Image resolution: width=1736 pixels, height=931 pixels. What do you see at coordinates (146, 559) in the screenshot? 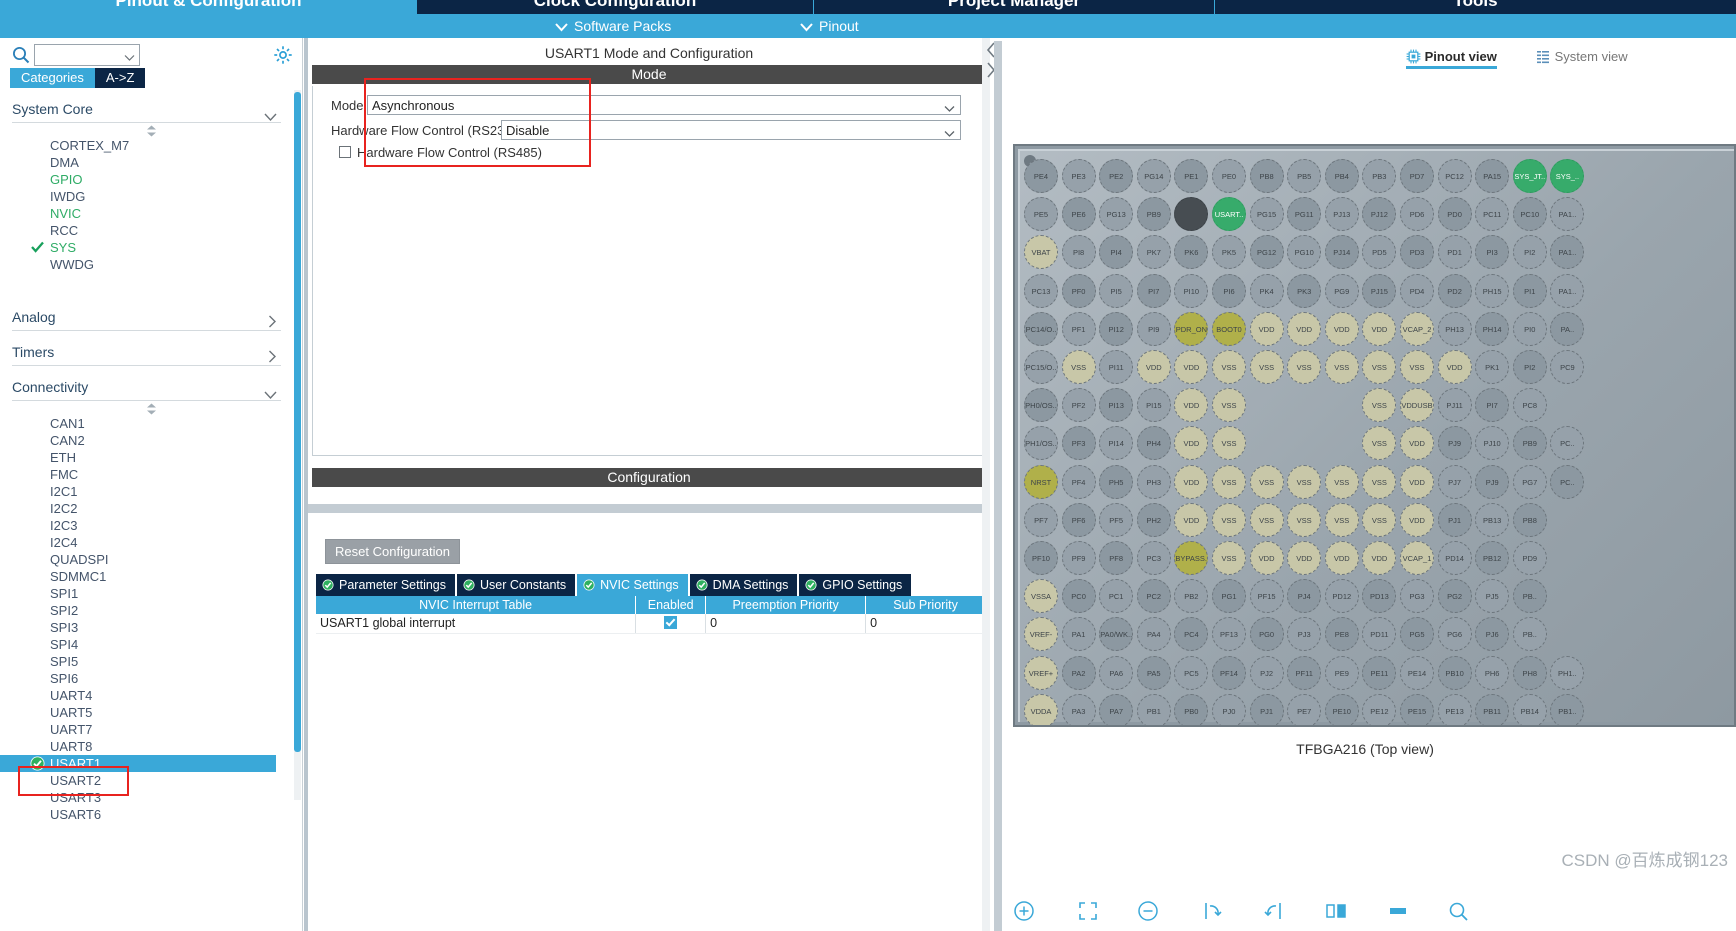
I see `tree-item-quadspi: QUADSPI` at bounding box center [146, 559].